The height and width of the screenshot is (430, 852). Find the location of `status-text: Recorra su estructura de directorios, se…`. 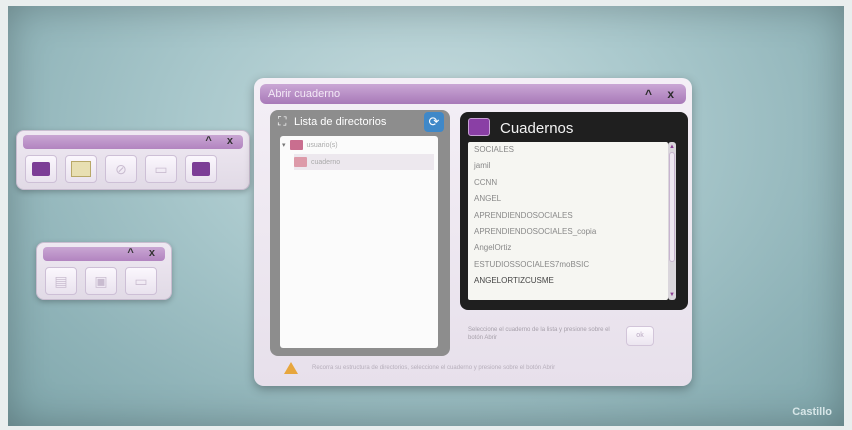

status-text: Recorra su estructura de directorios, se… is located at coordinates (434, 368).